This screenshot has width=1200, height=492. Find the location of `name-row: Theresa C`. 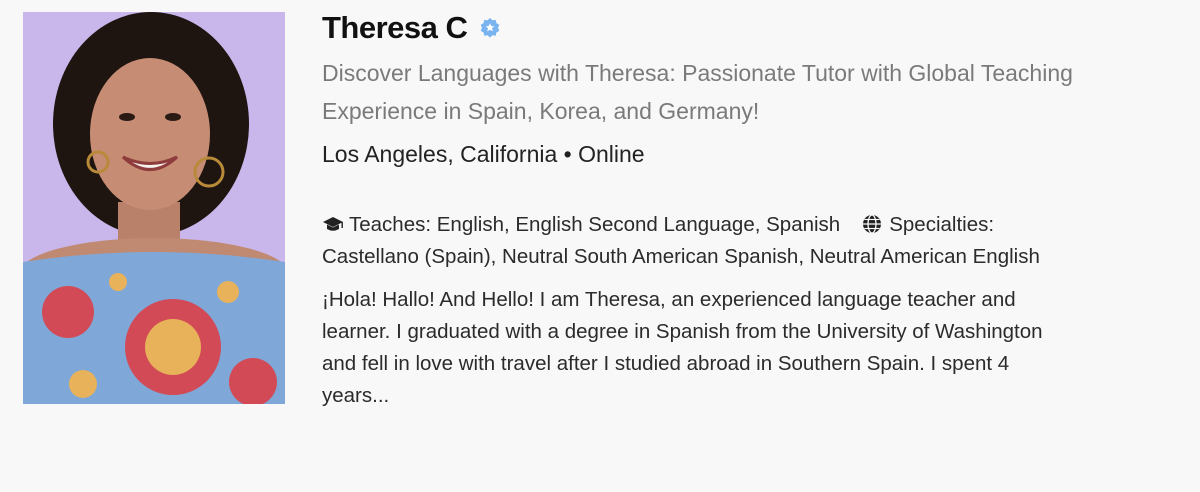

name-row: Theresa C is located at coordinates (752, 28).